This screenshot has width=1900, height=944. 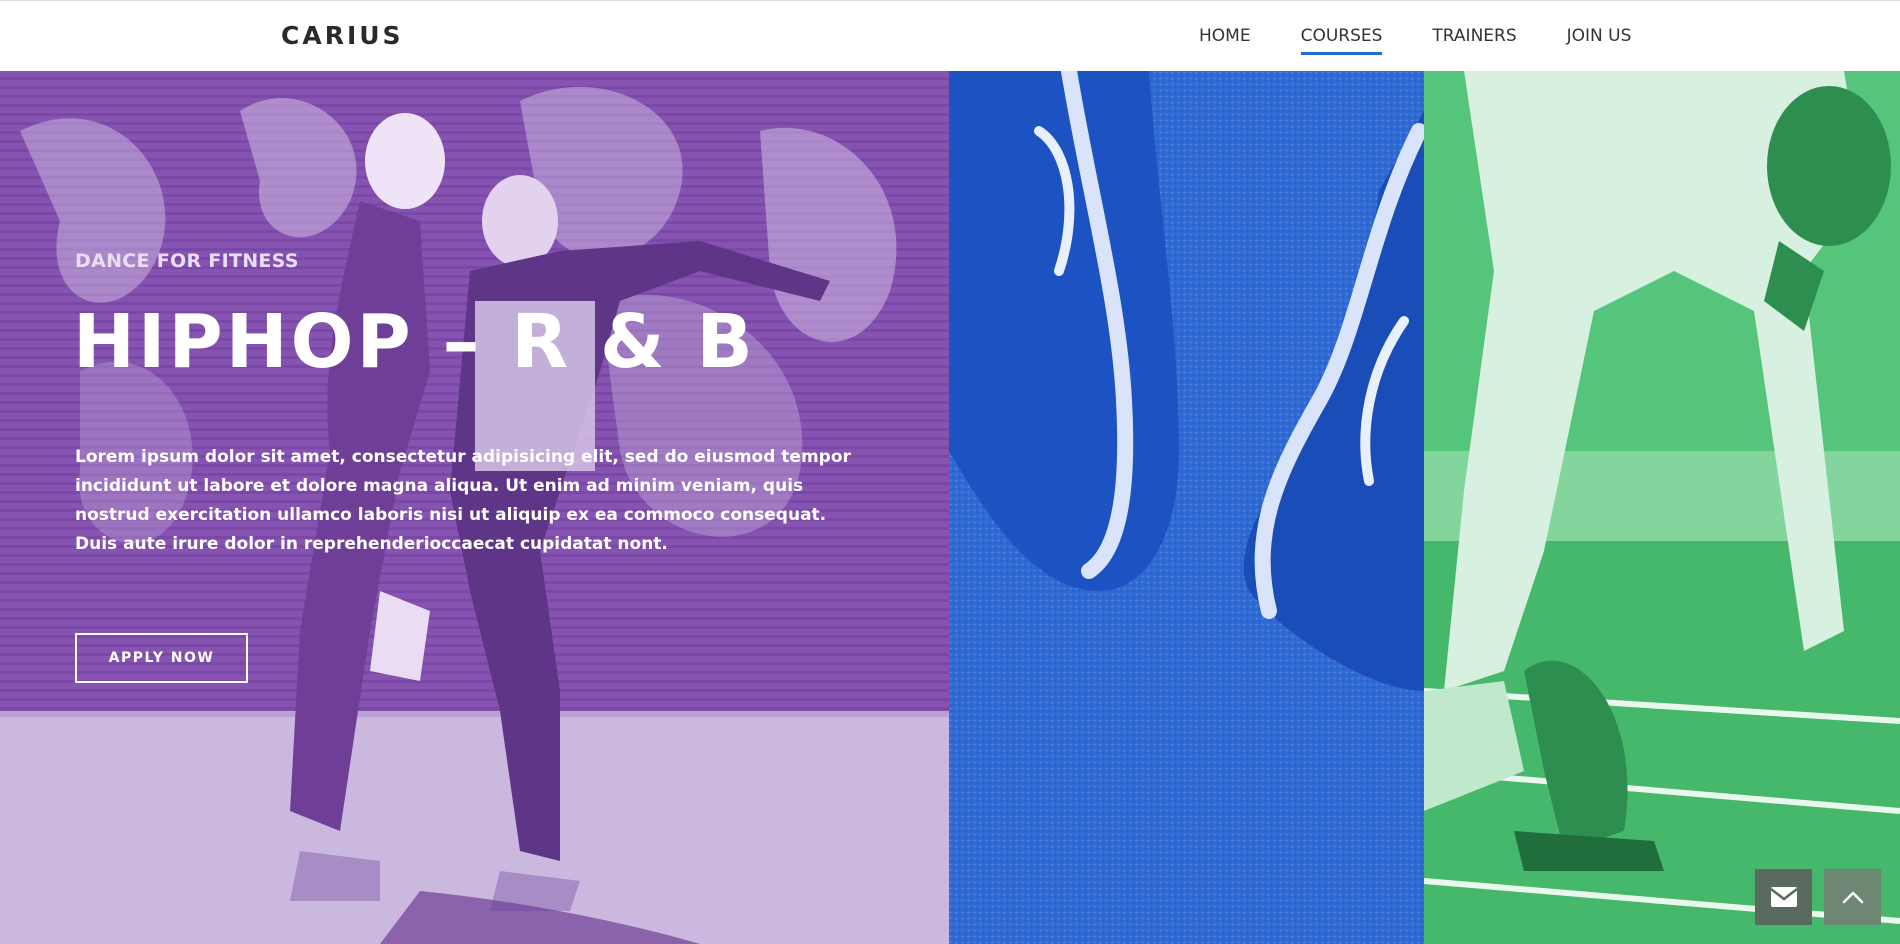 I want to click on chevron-up-icon, so click(x=1852, y=897).